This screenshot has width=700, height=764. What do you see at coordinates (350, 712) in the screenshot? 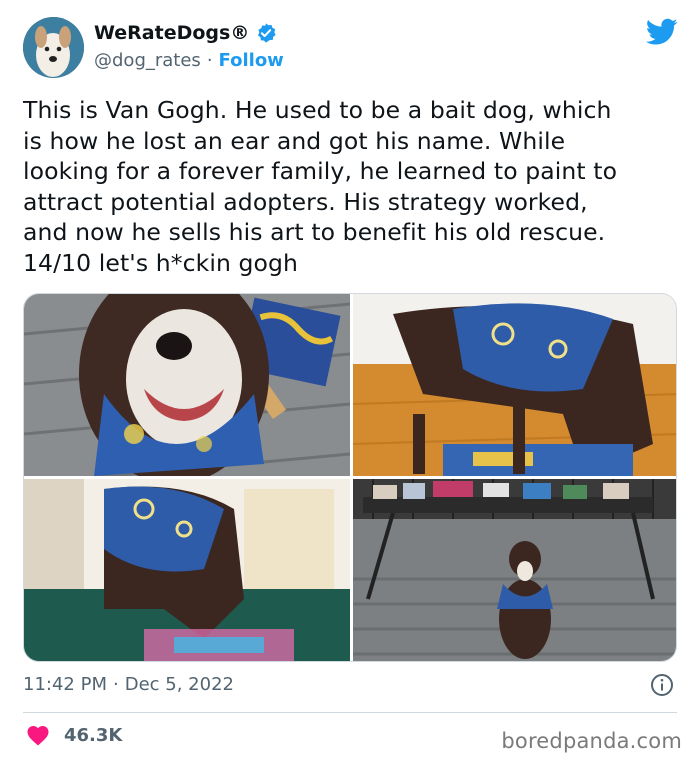
I see `divider` at bounding box center [350, 712].